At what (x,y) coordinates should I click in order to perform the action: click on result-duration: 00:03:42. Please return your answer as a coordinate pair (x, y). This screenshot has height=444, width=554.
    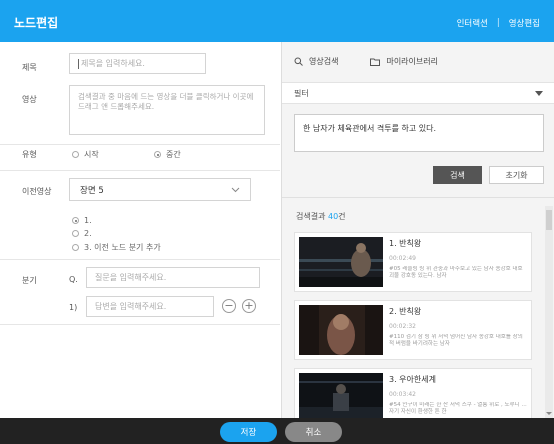
    Looking at the image, I should click on (402, 394).